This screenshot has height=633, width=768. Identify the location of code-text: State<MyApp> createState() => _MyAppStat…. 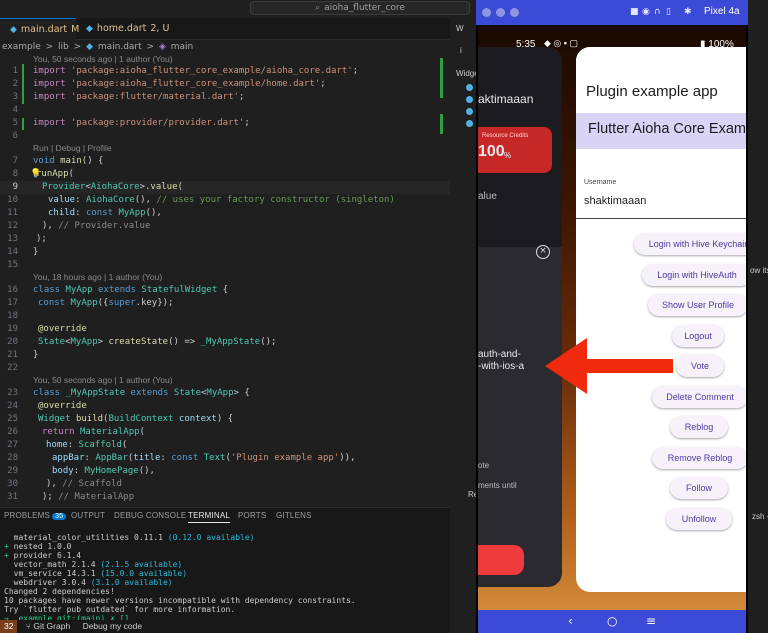
(157, 342).